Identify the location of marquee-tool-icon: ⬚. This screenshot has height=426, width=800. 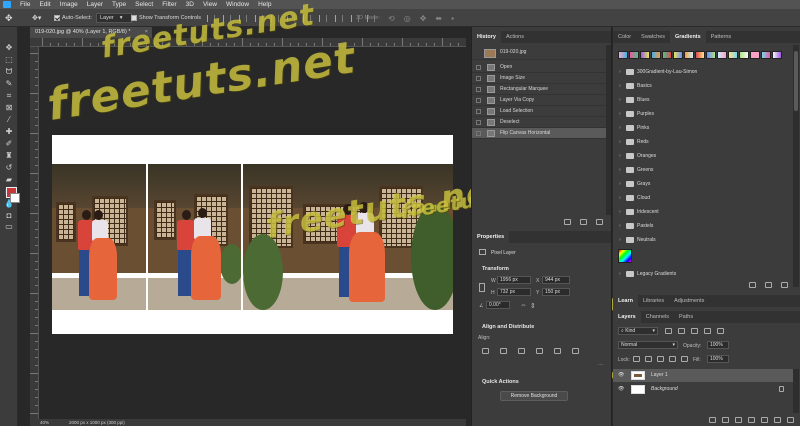
(9, 59).